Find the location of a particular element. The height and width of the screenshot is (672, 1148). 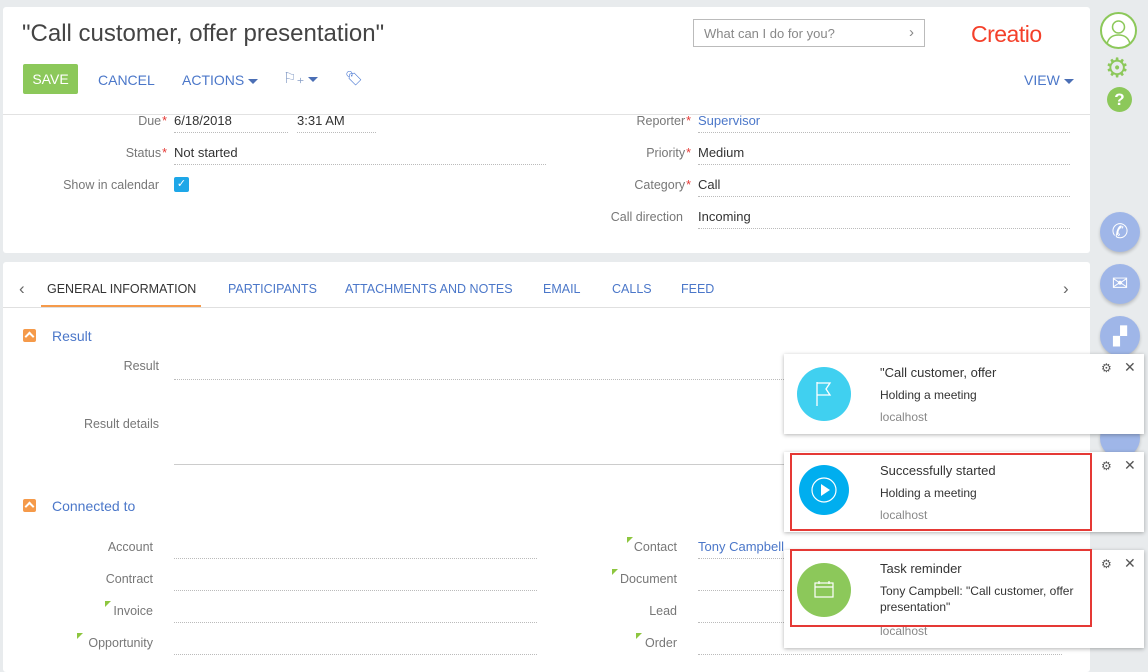

due-date-field: 6/18/2018 is located at coordinates (203, 120).